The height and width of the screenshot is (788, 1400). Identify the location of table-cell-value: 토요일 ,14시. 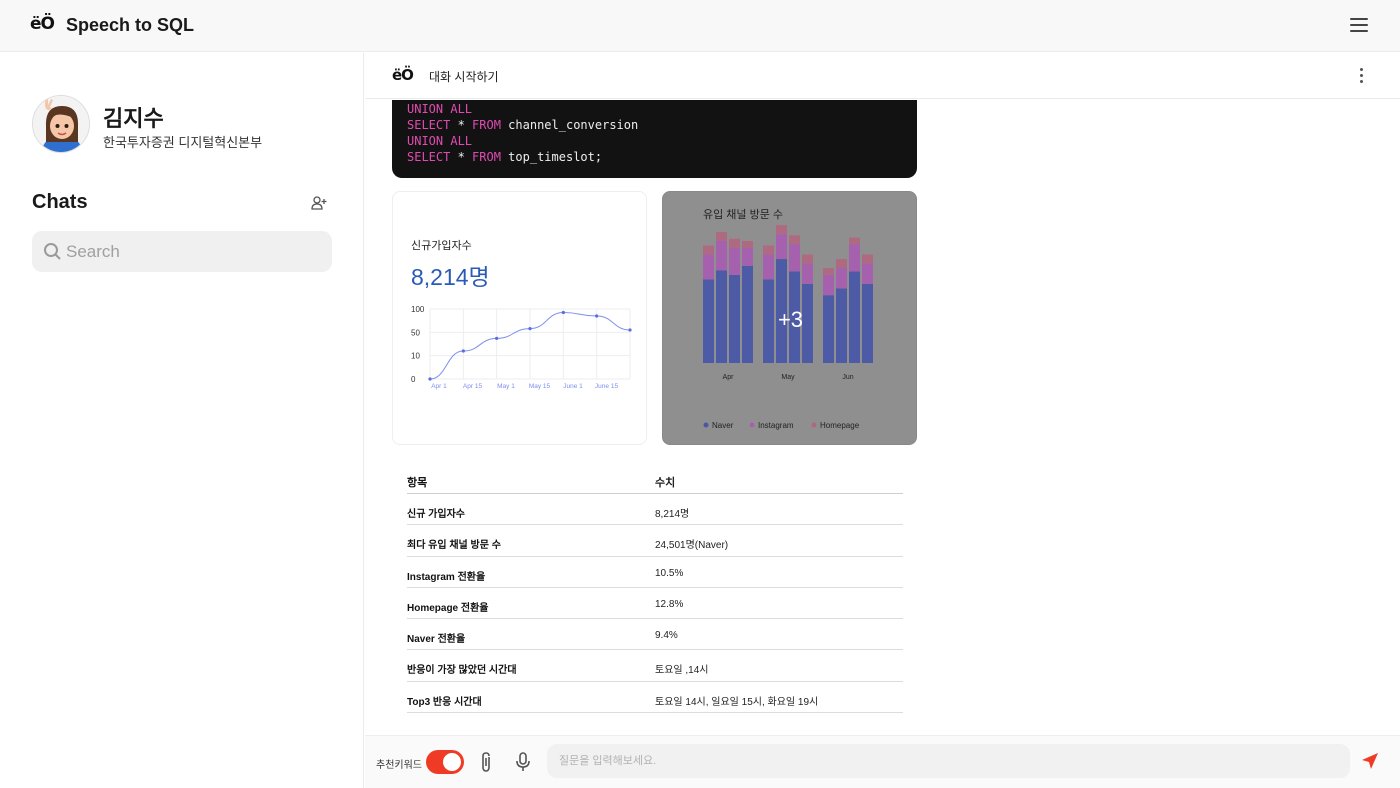
(682, 671).